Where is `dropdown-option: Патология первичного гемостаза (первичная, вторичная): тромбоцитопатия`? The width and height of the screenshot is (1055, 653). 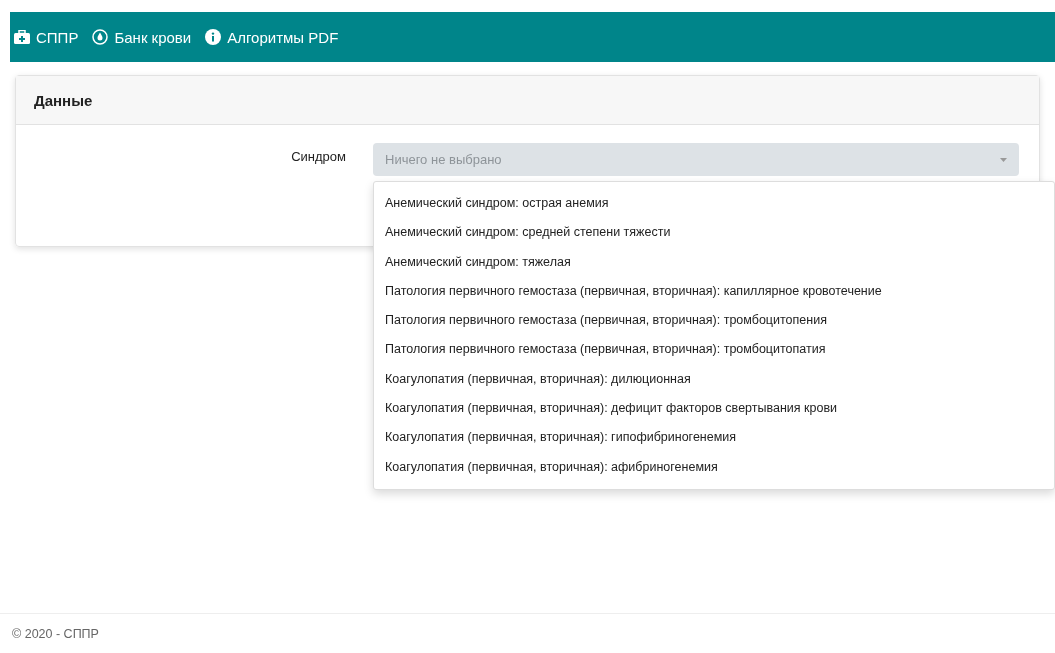 dropdown-option: Патология первичного гемостаза (первичная, вторичная): тромбоцитопатия is located at coordinates (714, 350).